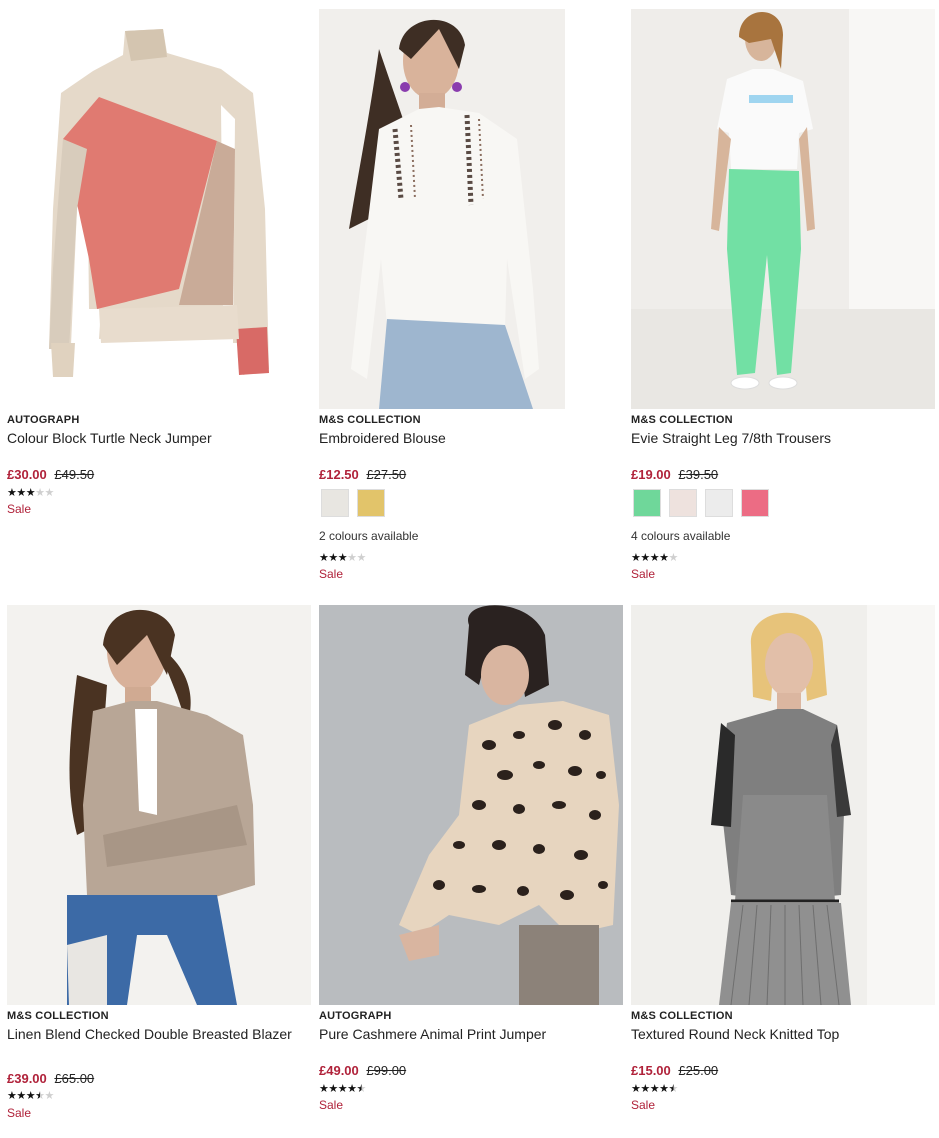 The height and width of the screenshot is (1138, 939). I want to click on product-price: £39.00 £65.00, so click(50, 1078).